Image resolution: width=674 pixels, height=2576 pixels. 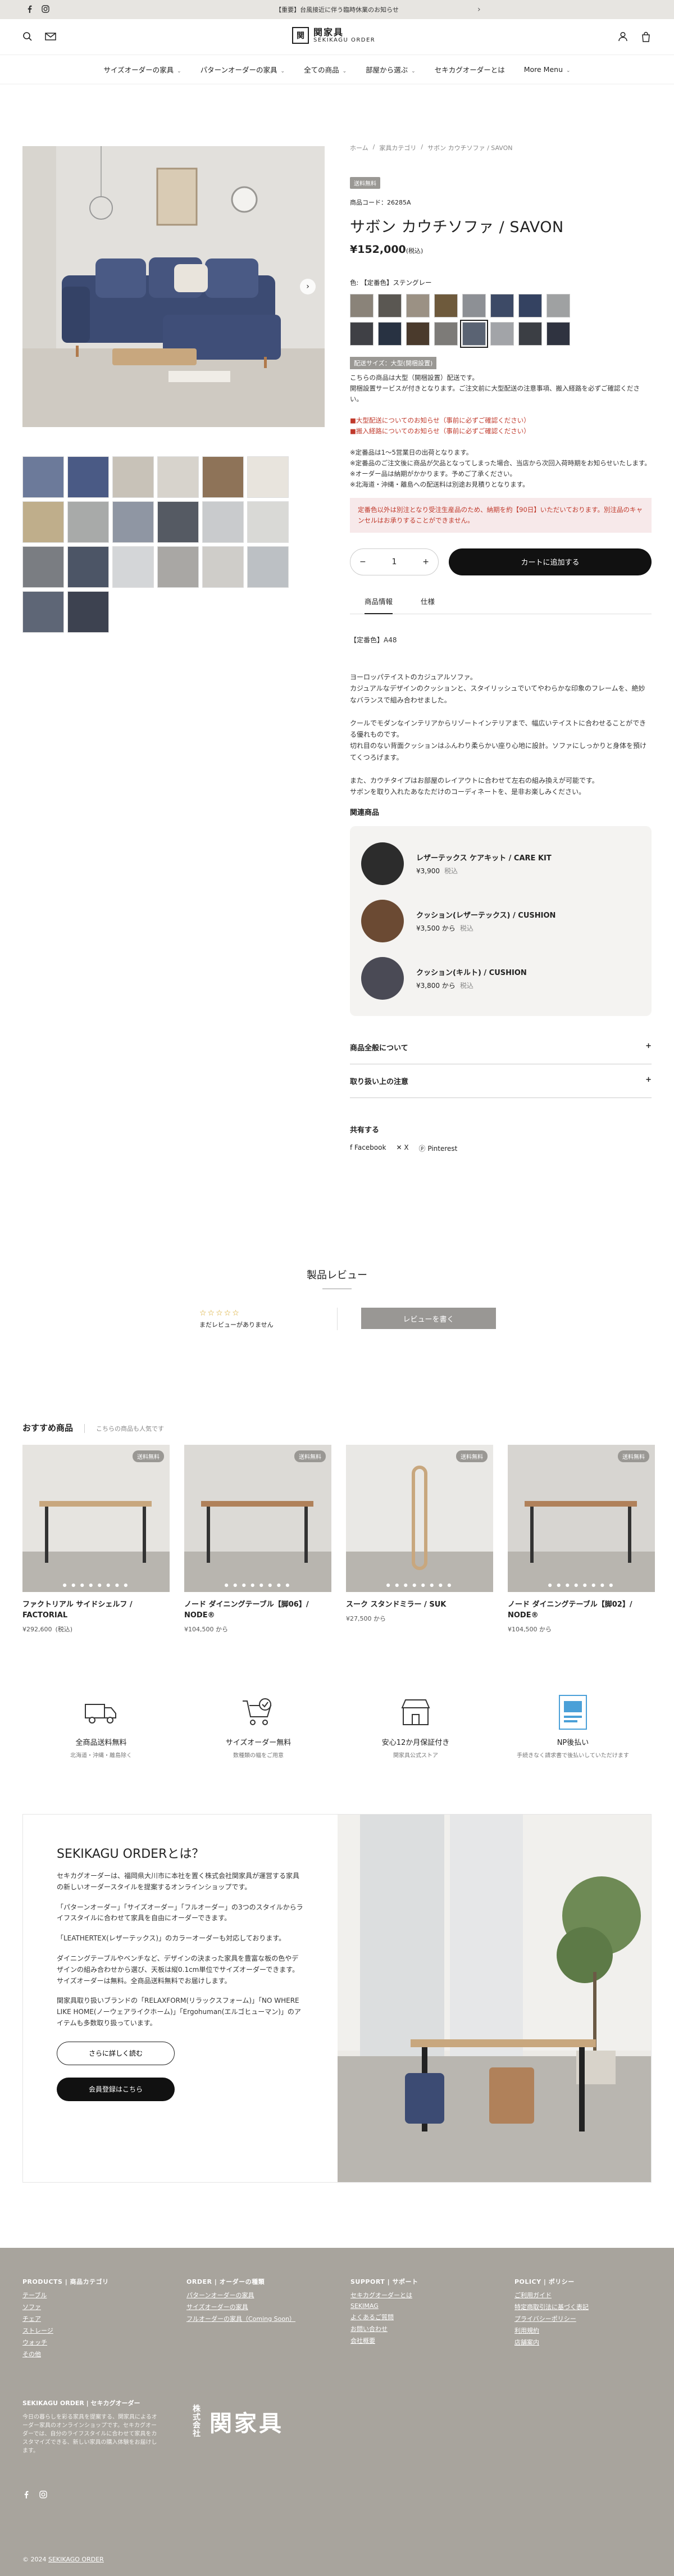 What do you see at coordinates (368, 1148) in the screenshot?
I see `share-facebook: f Facebook` at bounding box center [368, 1148].